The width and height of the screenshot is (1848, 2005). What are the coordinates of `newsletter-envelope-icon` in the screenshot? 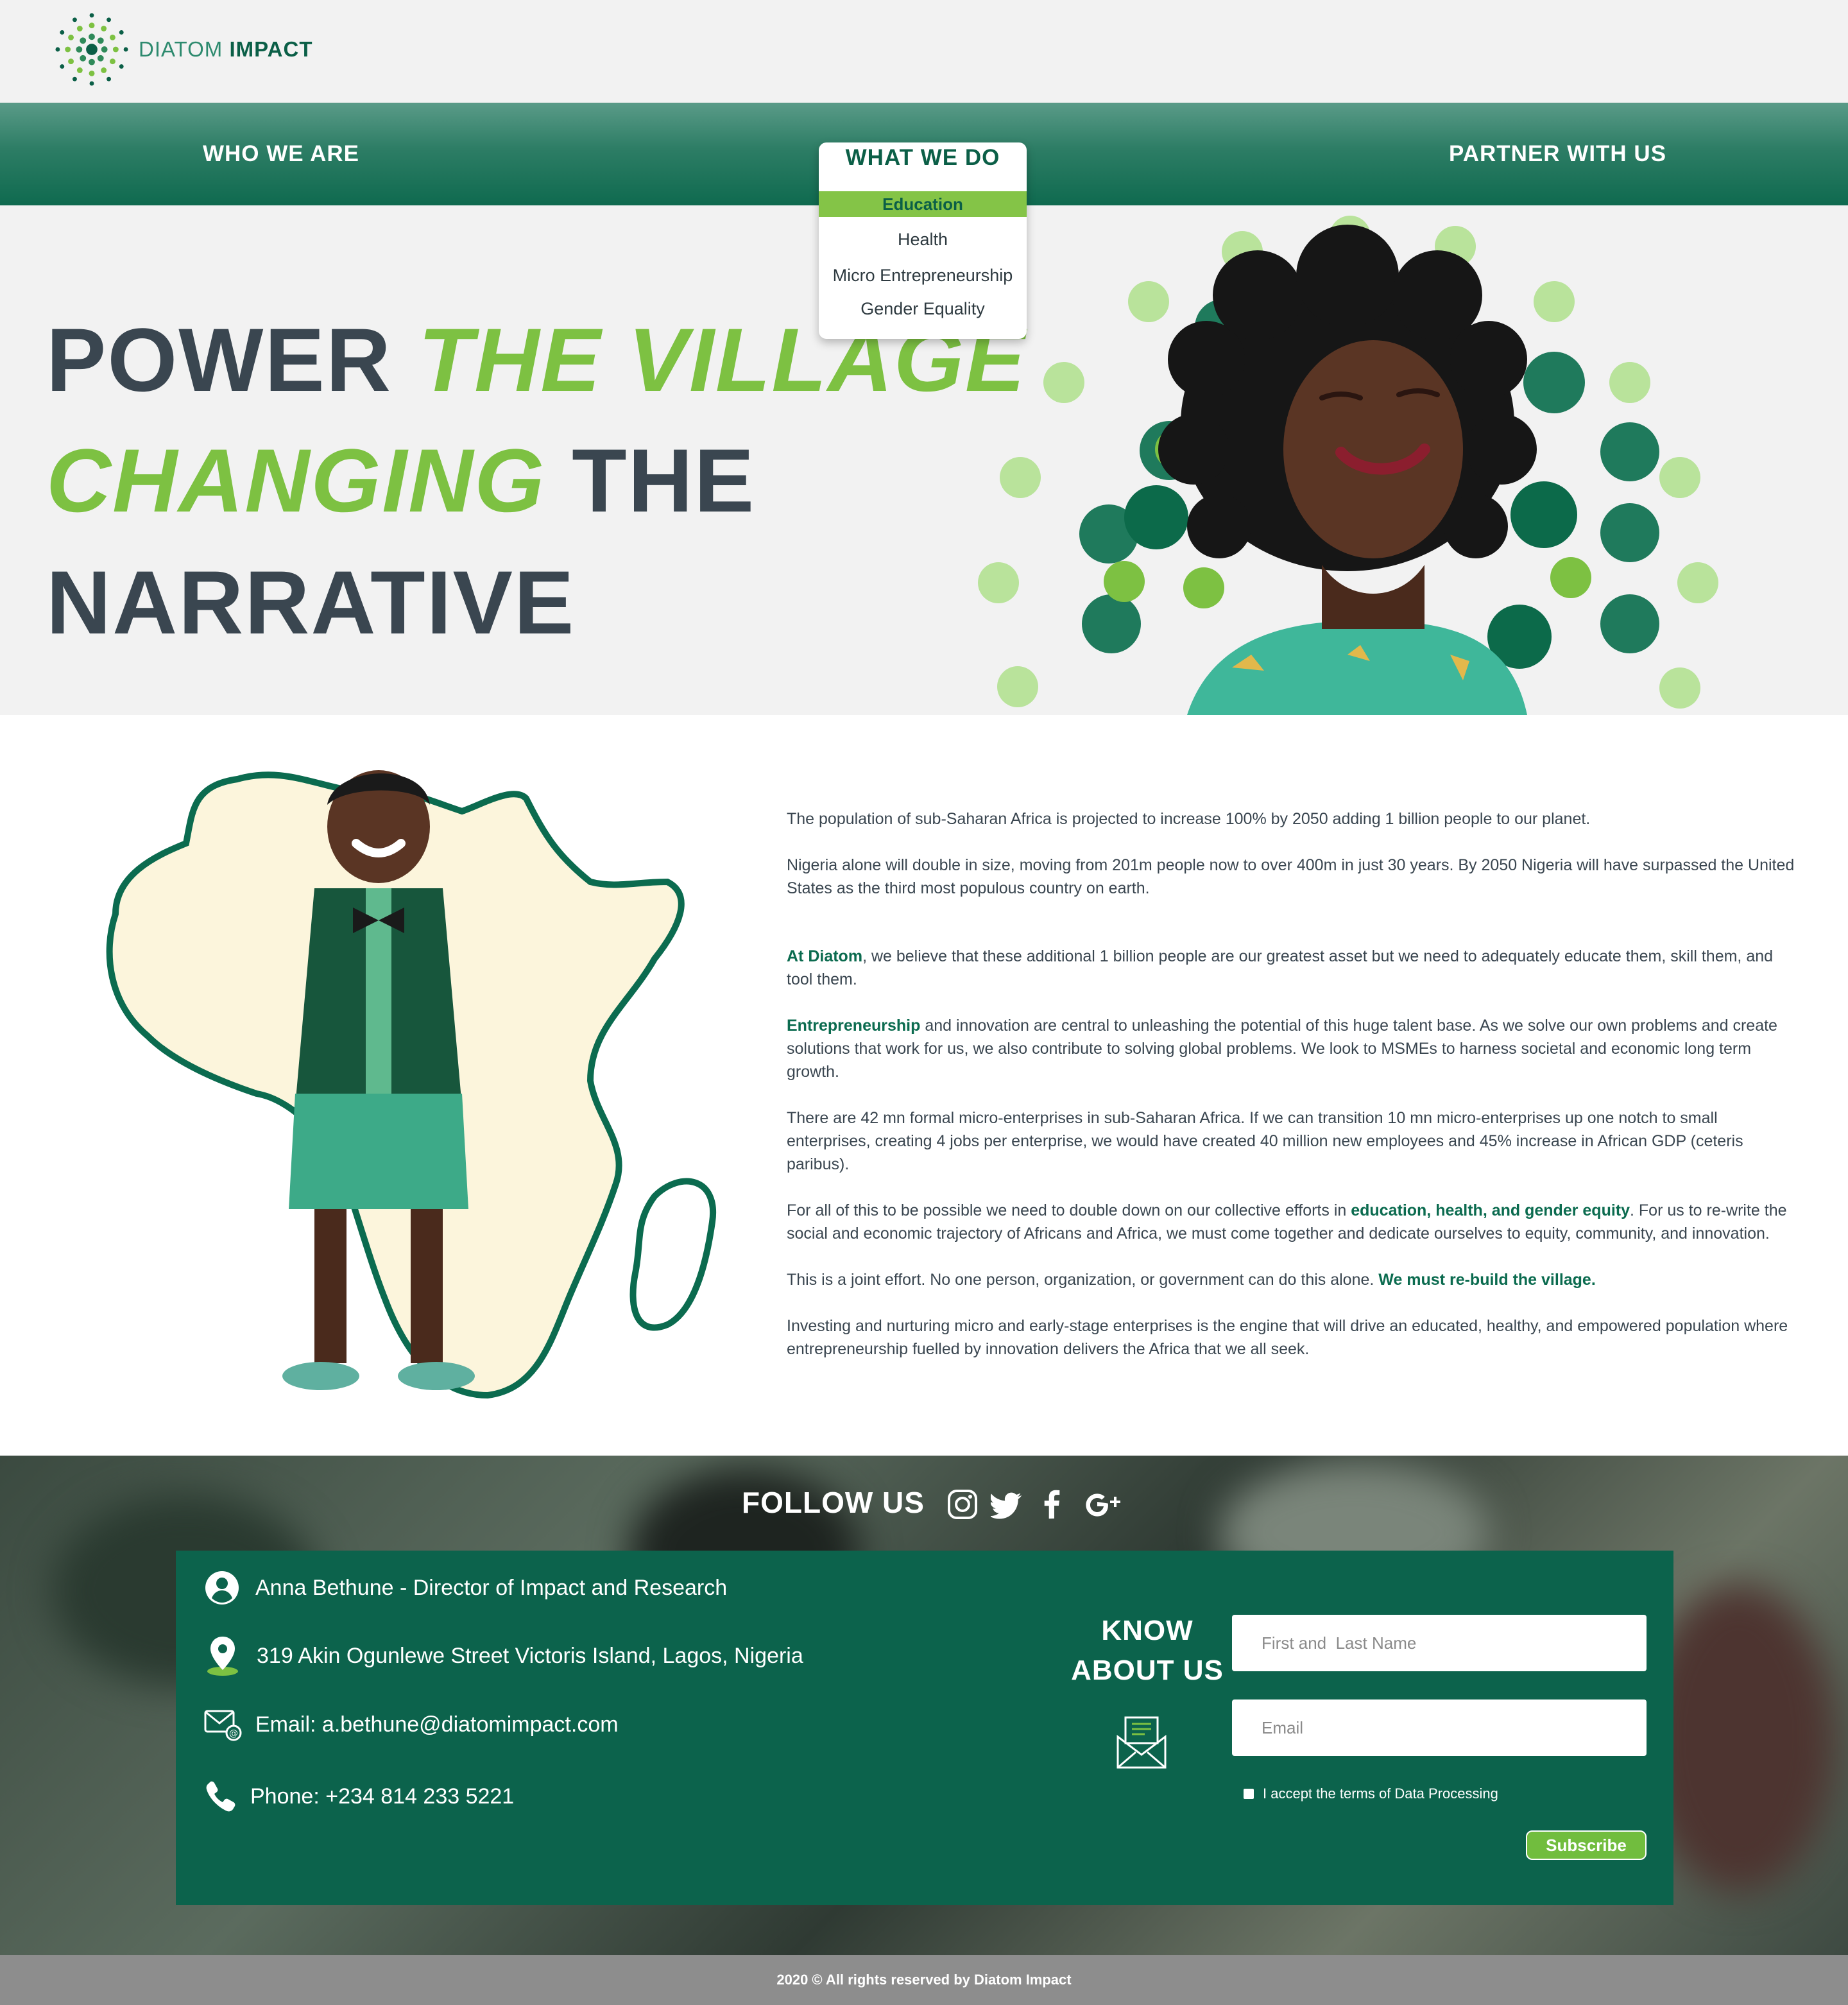 It's located at (1142, 1742).